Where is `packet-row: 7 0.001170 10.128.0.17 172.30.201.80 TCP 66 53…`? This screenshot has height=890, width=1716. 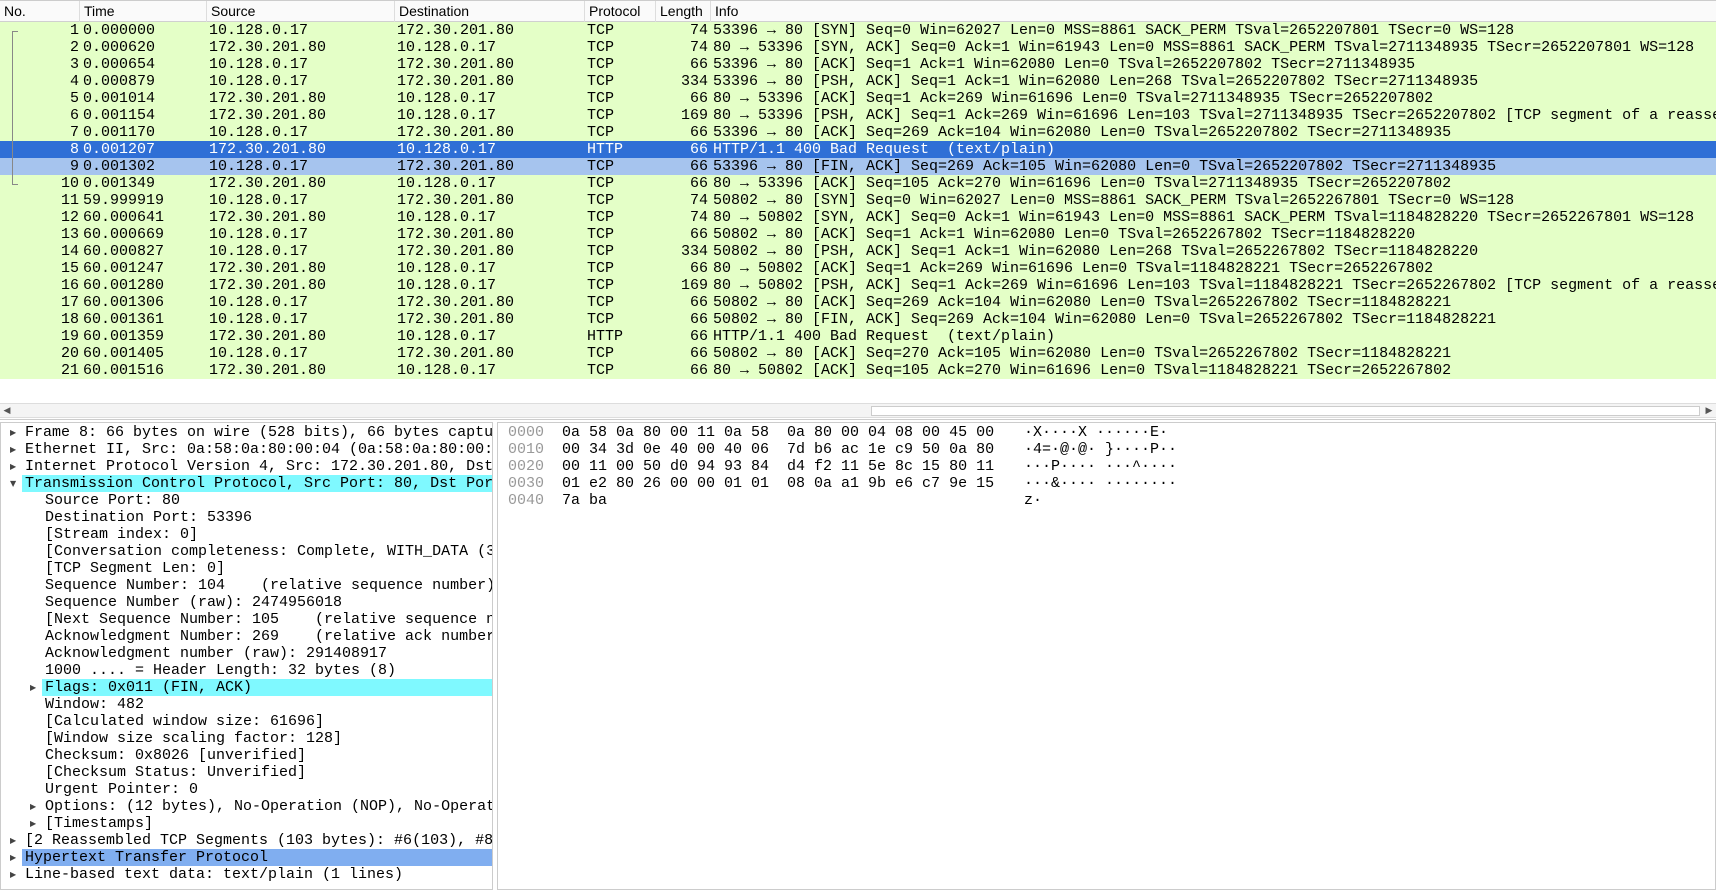 packet-row: 7 0.001170 10.128.0.17 172.30.201.80 TCP 66 53… is located at coordinates (858, 132).